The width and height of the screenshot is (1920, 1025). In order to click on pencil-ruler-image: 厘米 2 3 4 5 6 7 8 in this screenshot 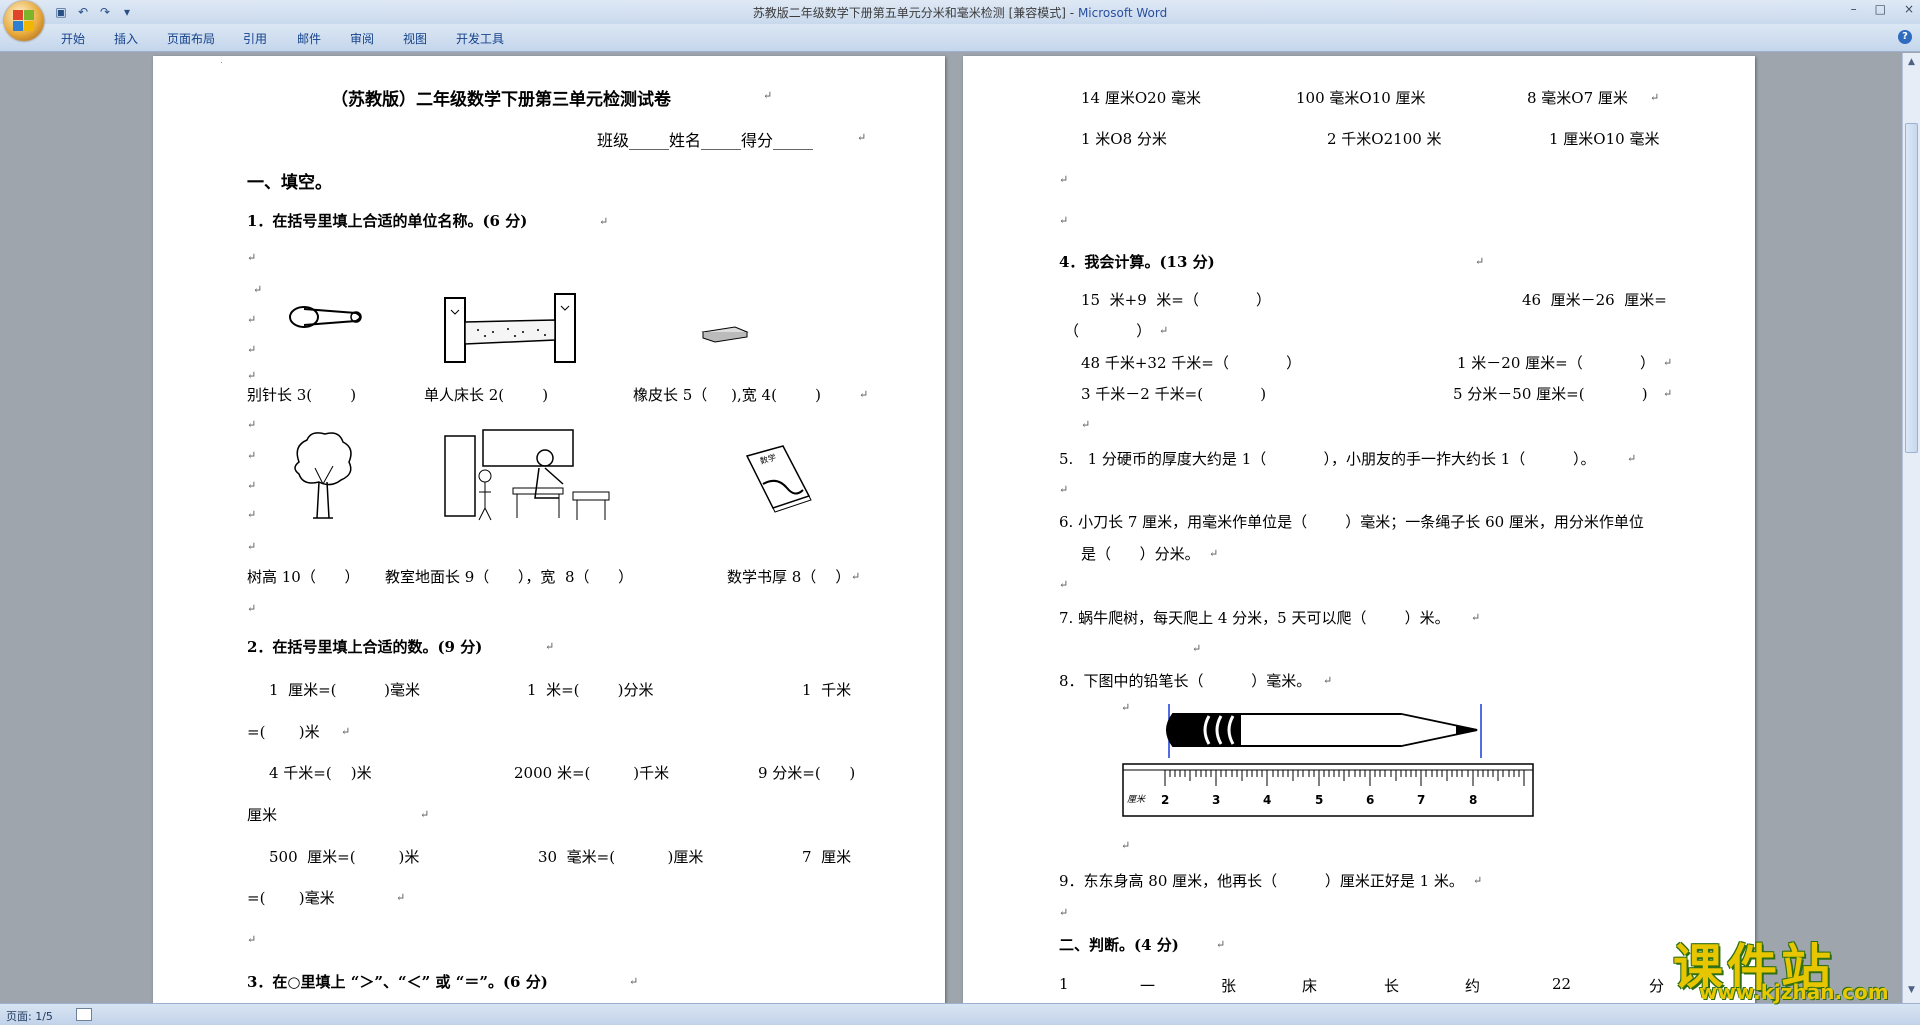, I will do `click(1328, 760)`.